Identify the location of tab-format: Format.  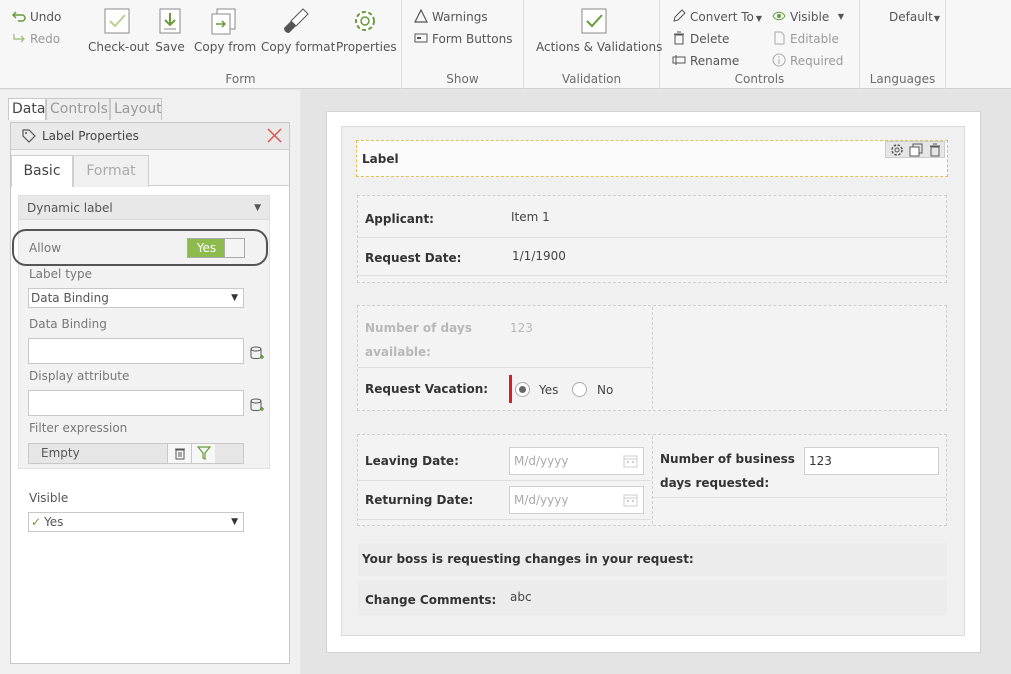
(111, 171).